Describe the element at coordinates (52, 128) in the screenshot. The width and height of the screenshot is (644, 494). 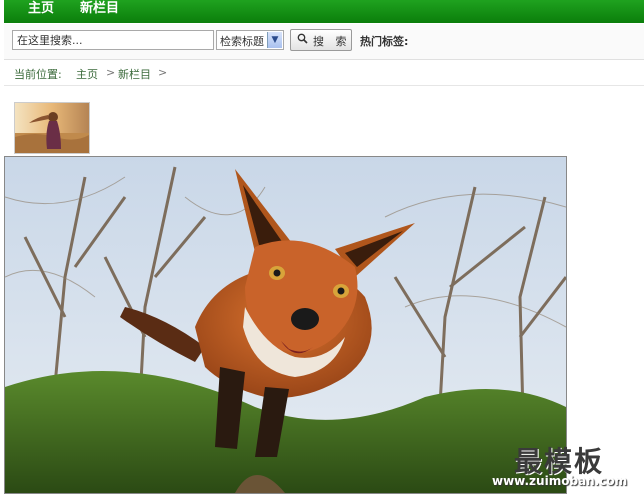
I see `thumbnail-image` at that location.